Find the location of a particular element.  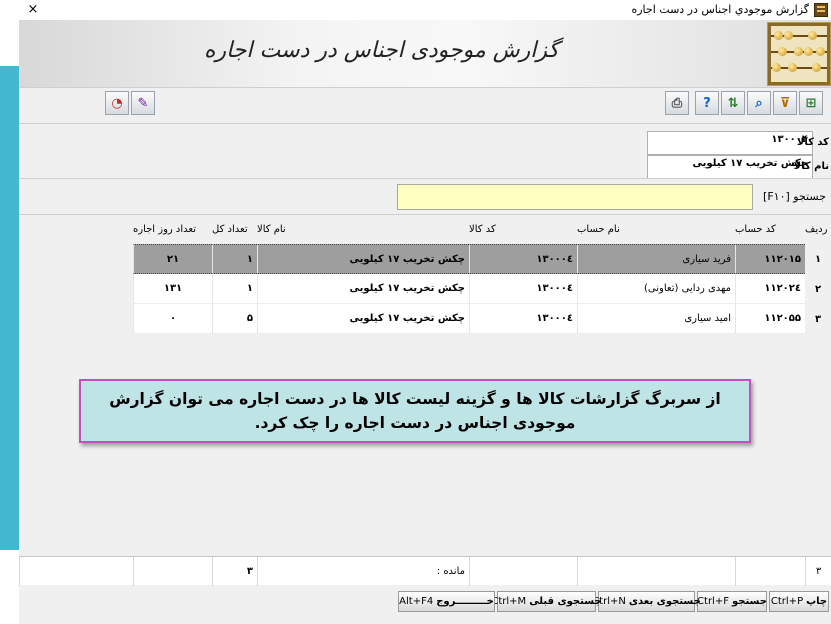

cell-rental-days: ۰ is located at coordinates (172, 319).